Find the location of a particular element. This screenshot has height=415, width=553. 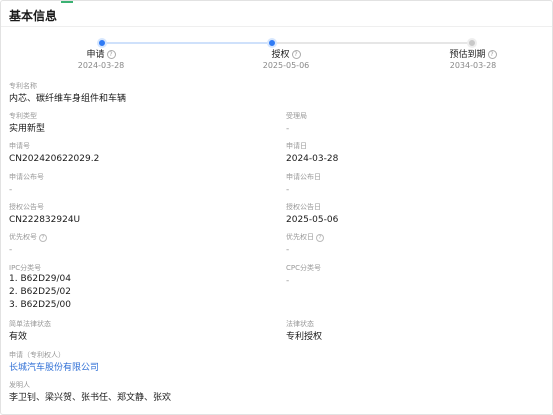

field-grant-date: 授权公告日 2025-05-06 is located at coordinates (312, 214).